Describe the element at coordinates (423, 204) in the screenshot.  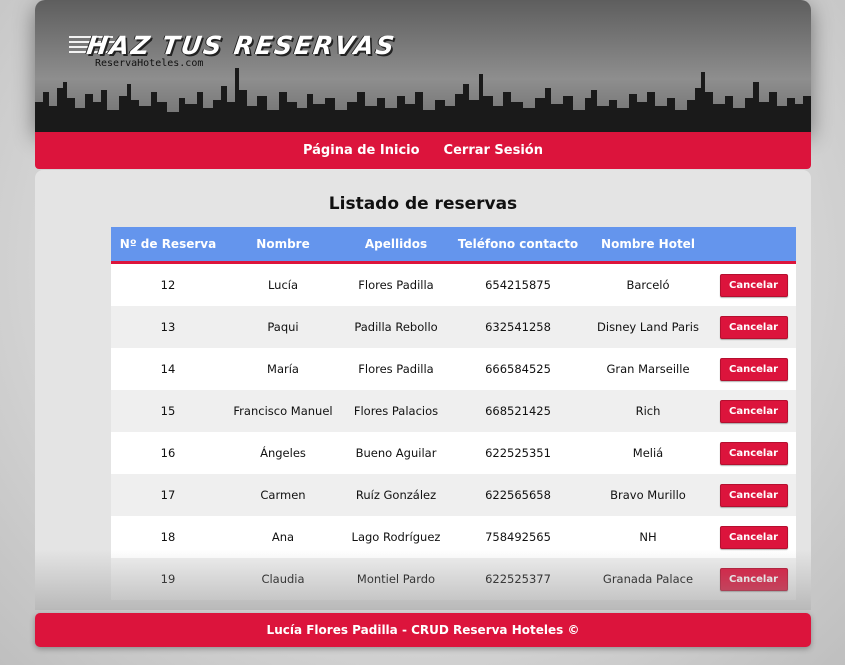
I see `page-title: Listado de reservas` at that location.